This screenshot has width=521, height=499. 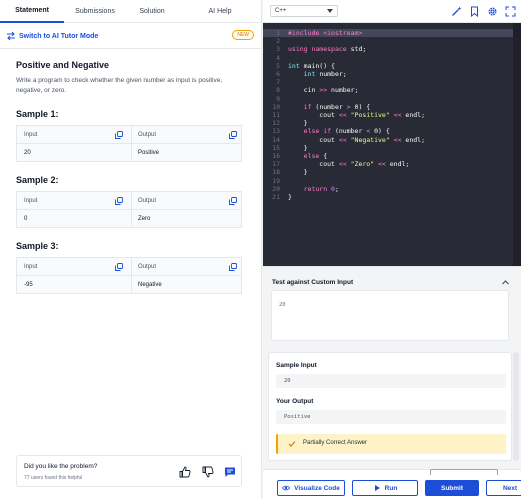 What do you see at coordinates (358, 49) in the screenshot?
I see `code-token: std;` at bounding box center [358, 49].